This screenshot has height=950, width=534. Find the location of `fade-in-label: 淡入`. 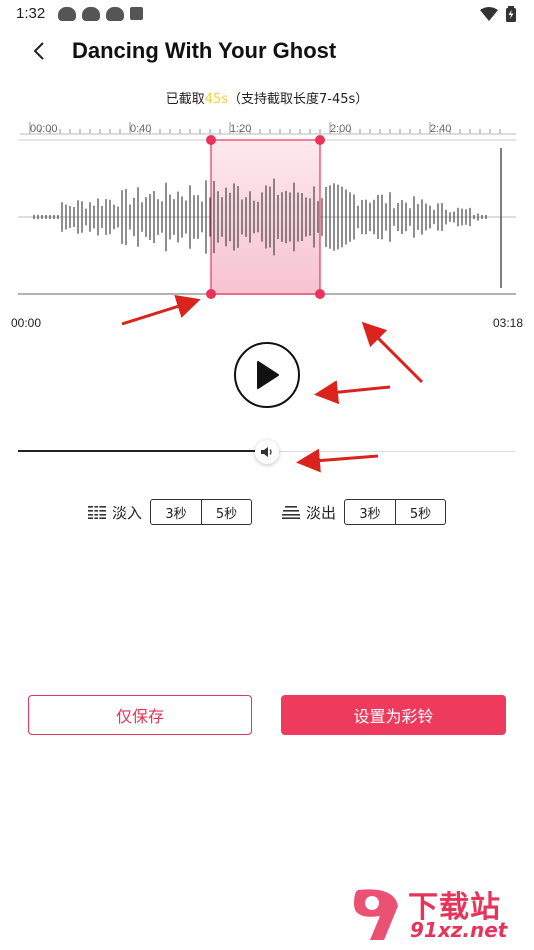

fade-in-label: 淡入 is located at coordinates (127, 512).